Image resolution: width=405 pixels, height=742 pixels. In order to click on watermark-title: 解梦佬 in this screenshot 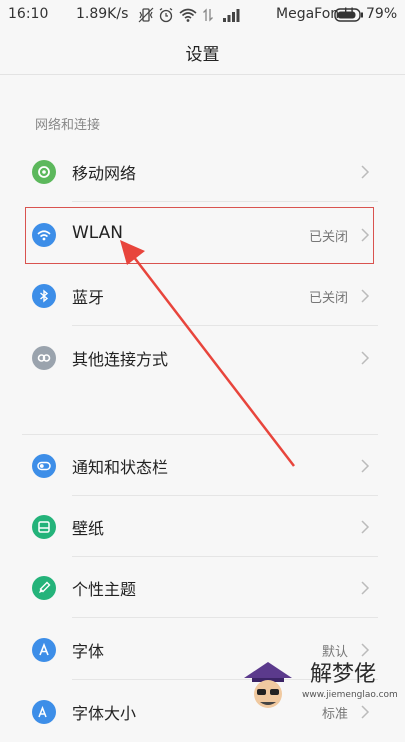, I will do `click(343, 674)`.